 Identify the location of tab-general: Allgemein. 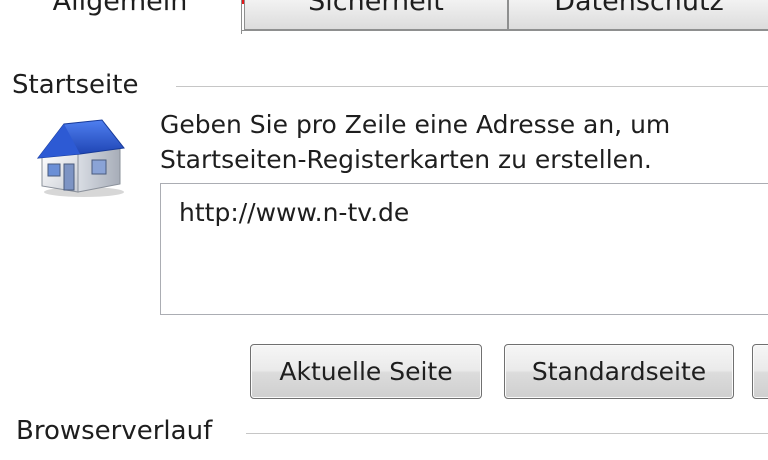
(121, 17).